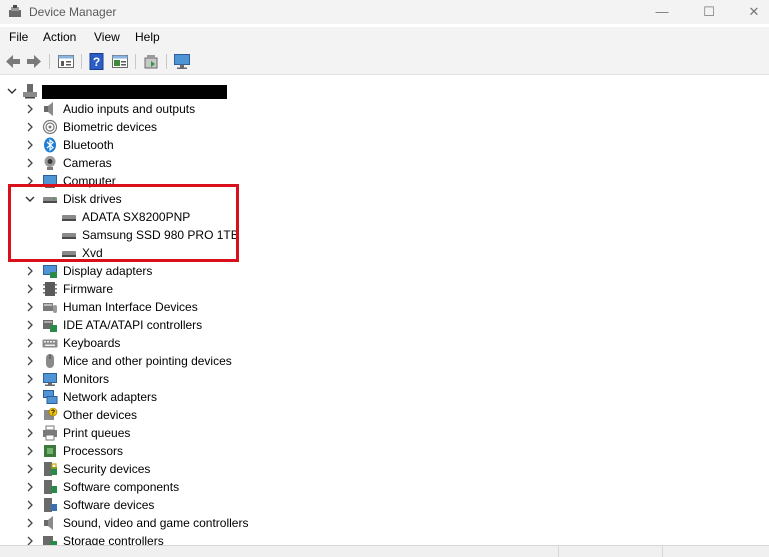 The width and height of the screenshot is (769, 557). I want to click on tree-item-other-devices: ? Other devices, so click(160, 415).